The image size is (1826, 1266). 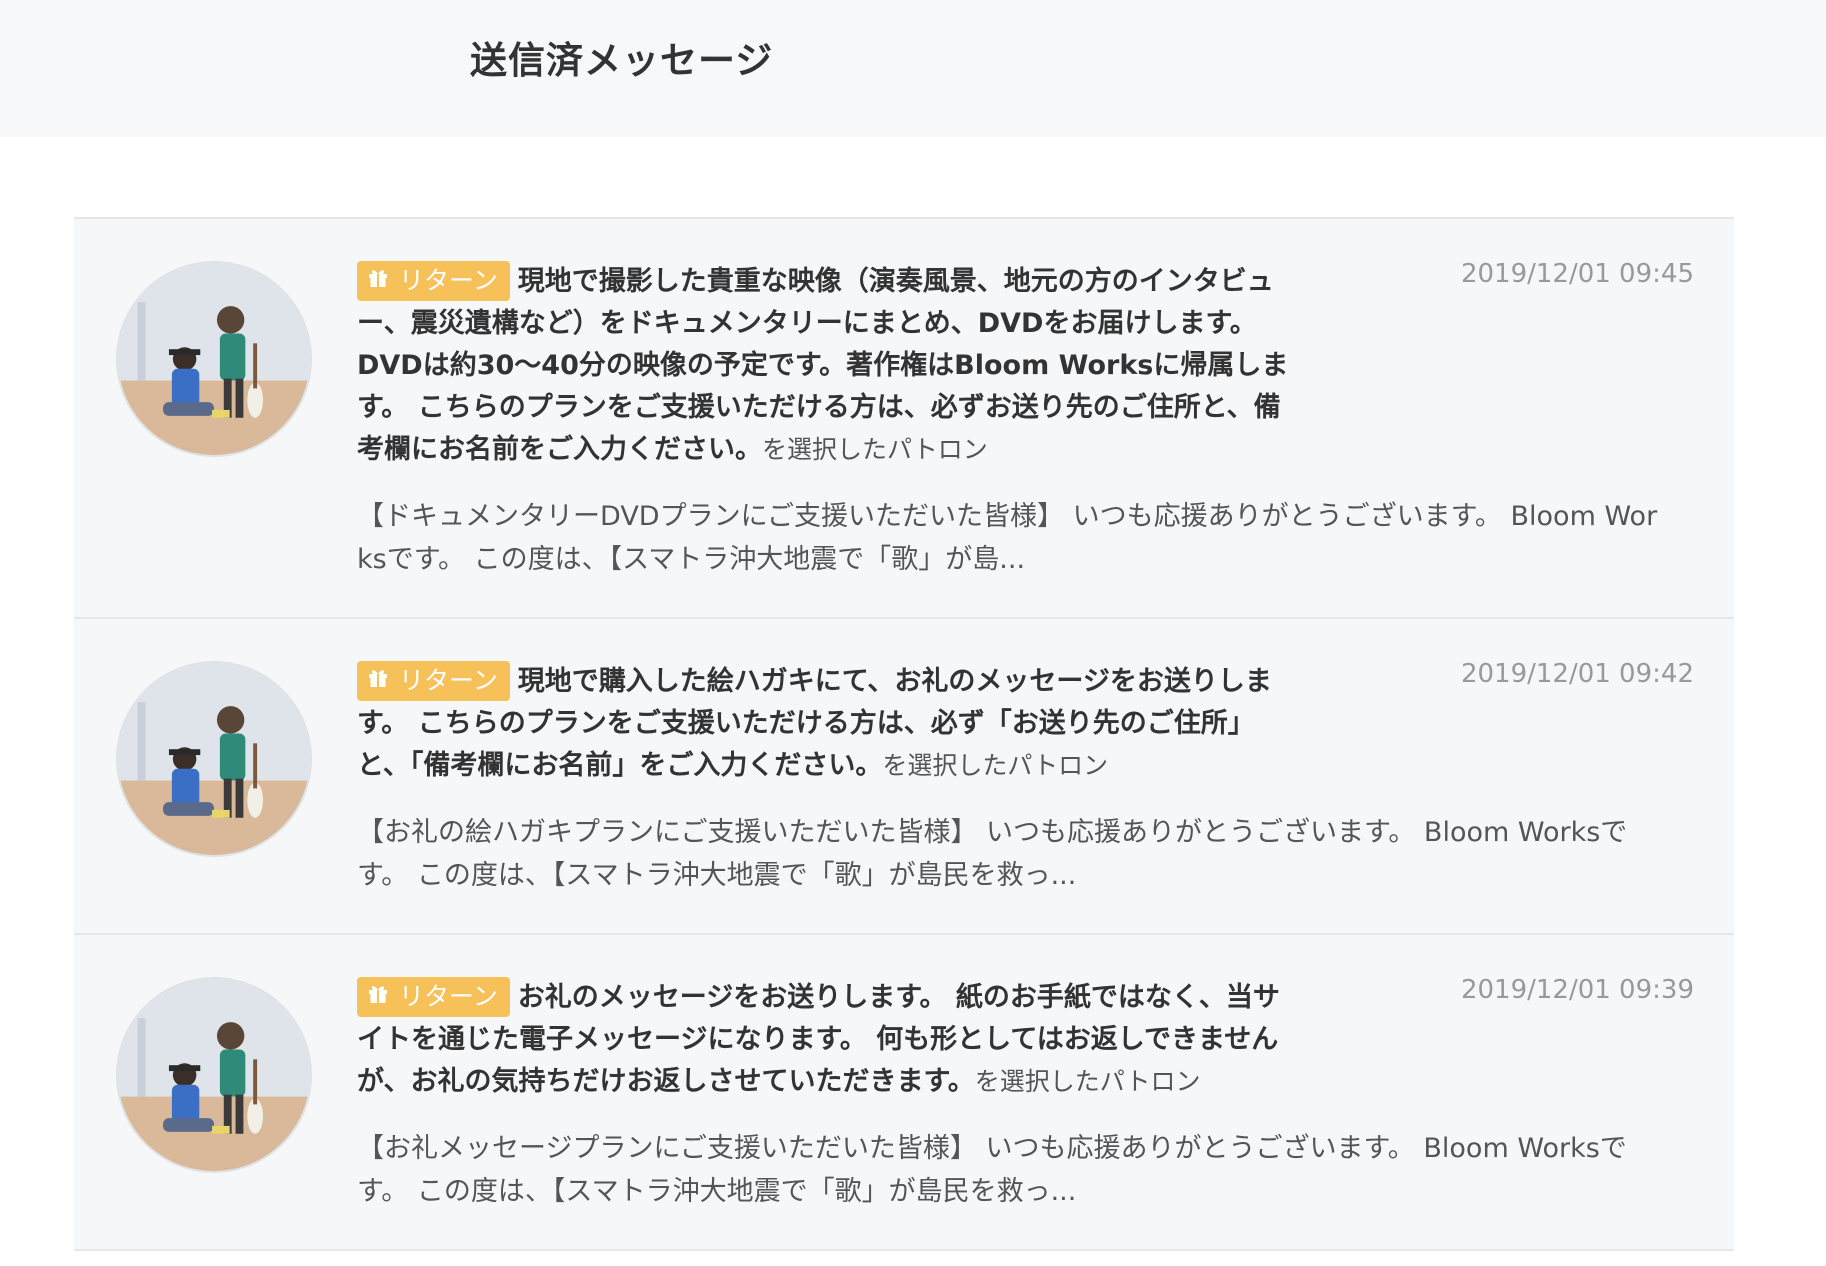 I want to click on message-timestamp: 2019/12/01 09:39, so click(x=1577, y=990).